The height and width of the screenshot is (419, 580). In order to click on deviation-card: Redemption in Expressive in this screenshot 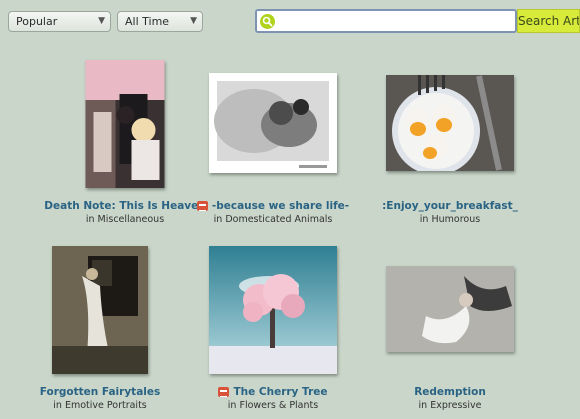, I will do `click(450, 327)`.